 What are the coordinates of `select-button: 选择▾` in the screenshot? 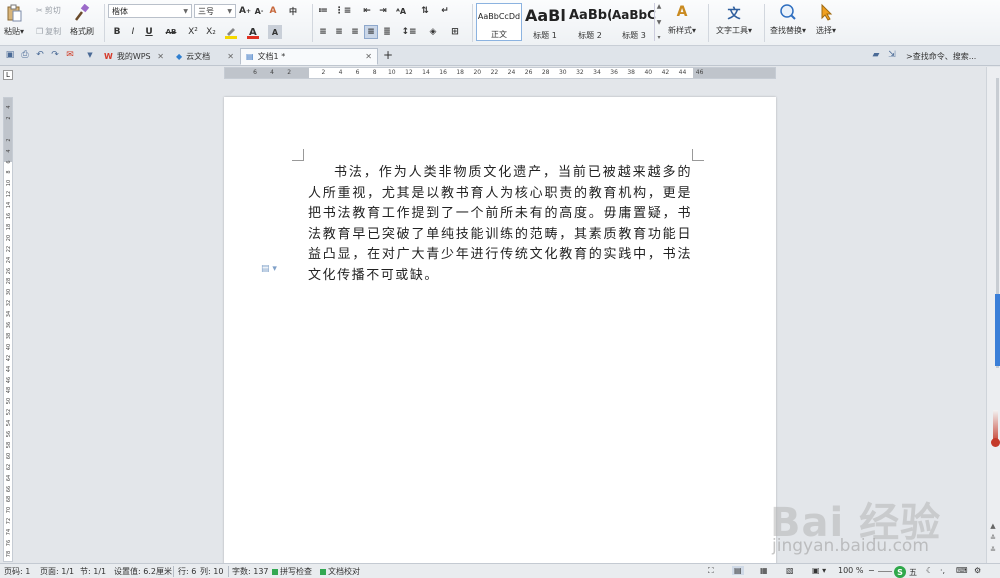 It's located at (826, 19).